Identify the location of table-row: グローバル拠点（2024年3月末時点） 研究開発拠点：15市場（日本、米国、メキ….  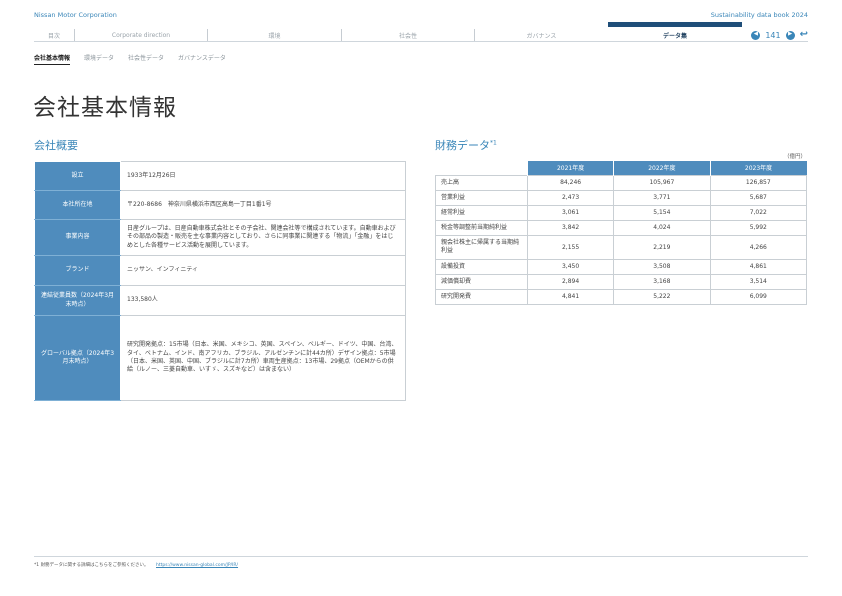
(220, 358).